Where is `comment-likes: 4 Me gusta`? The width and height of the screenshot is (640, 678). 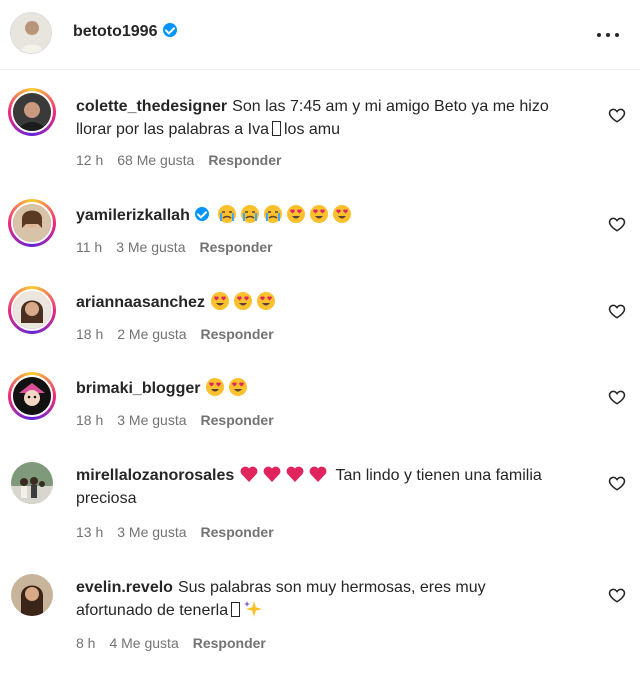 comment-likes: 4 Me gusta is located at coordinates (143, 643).